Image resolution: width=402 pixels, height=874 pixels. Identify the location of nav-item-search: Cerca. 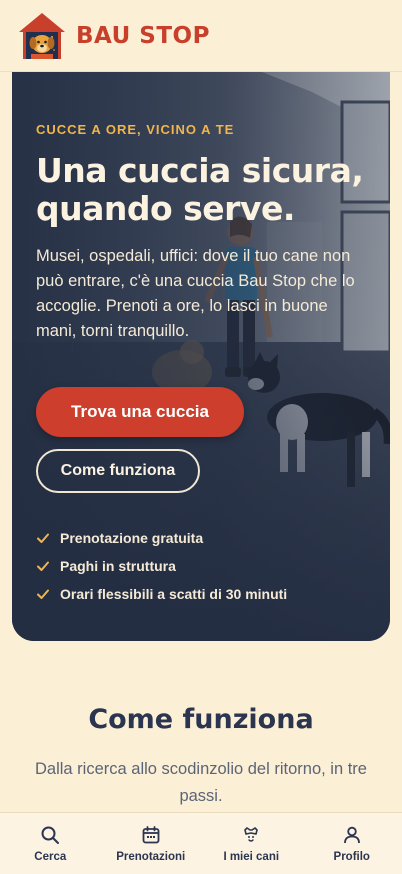
(50, 843).